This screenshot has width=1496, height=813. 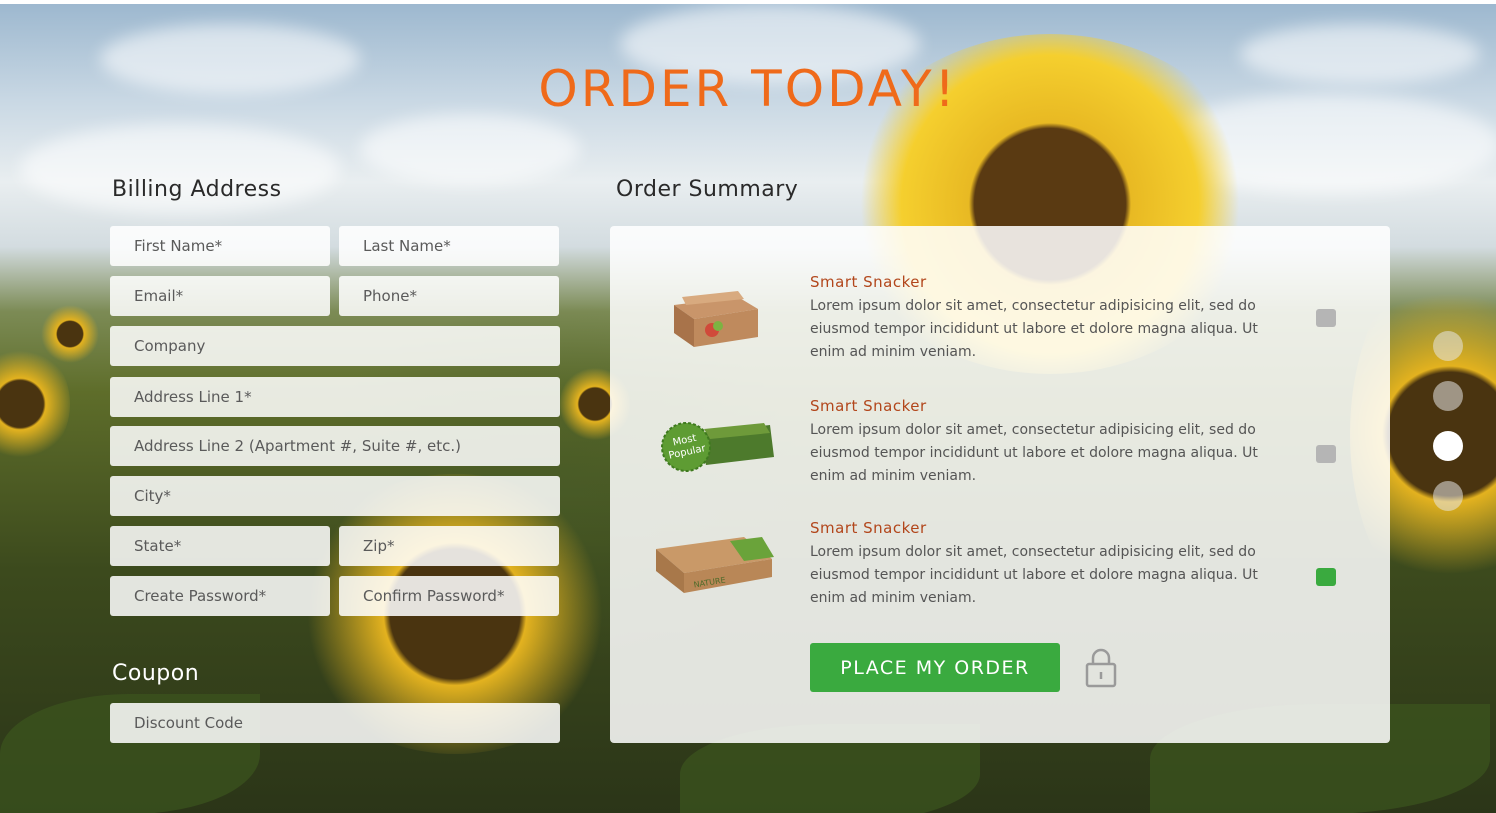 What do you see at coordinates (1448, 446) in the screenshot?
I see `slider-dot-active` at bounding box center [1448, 446].